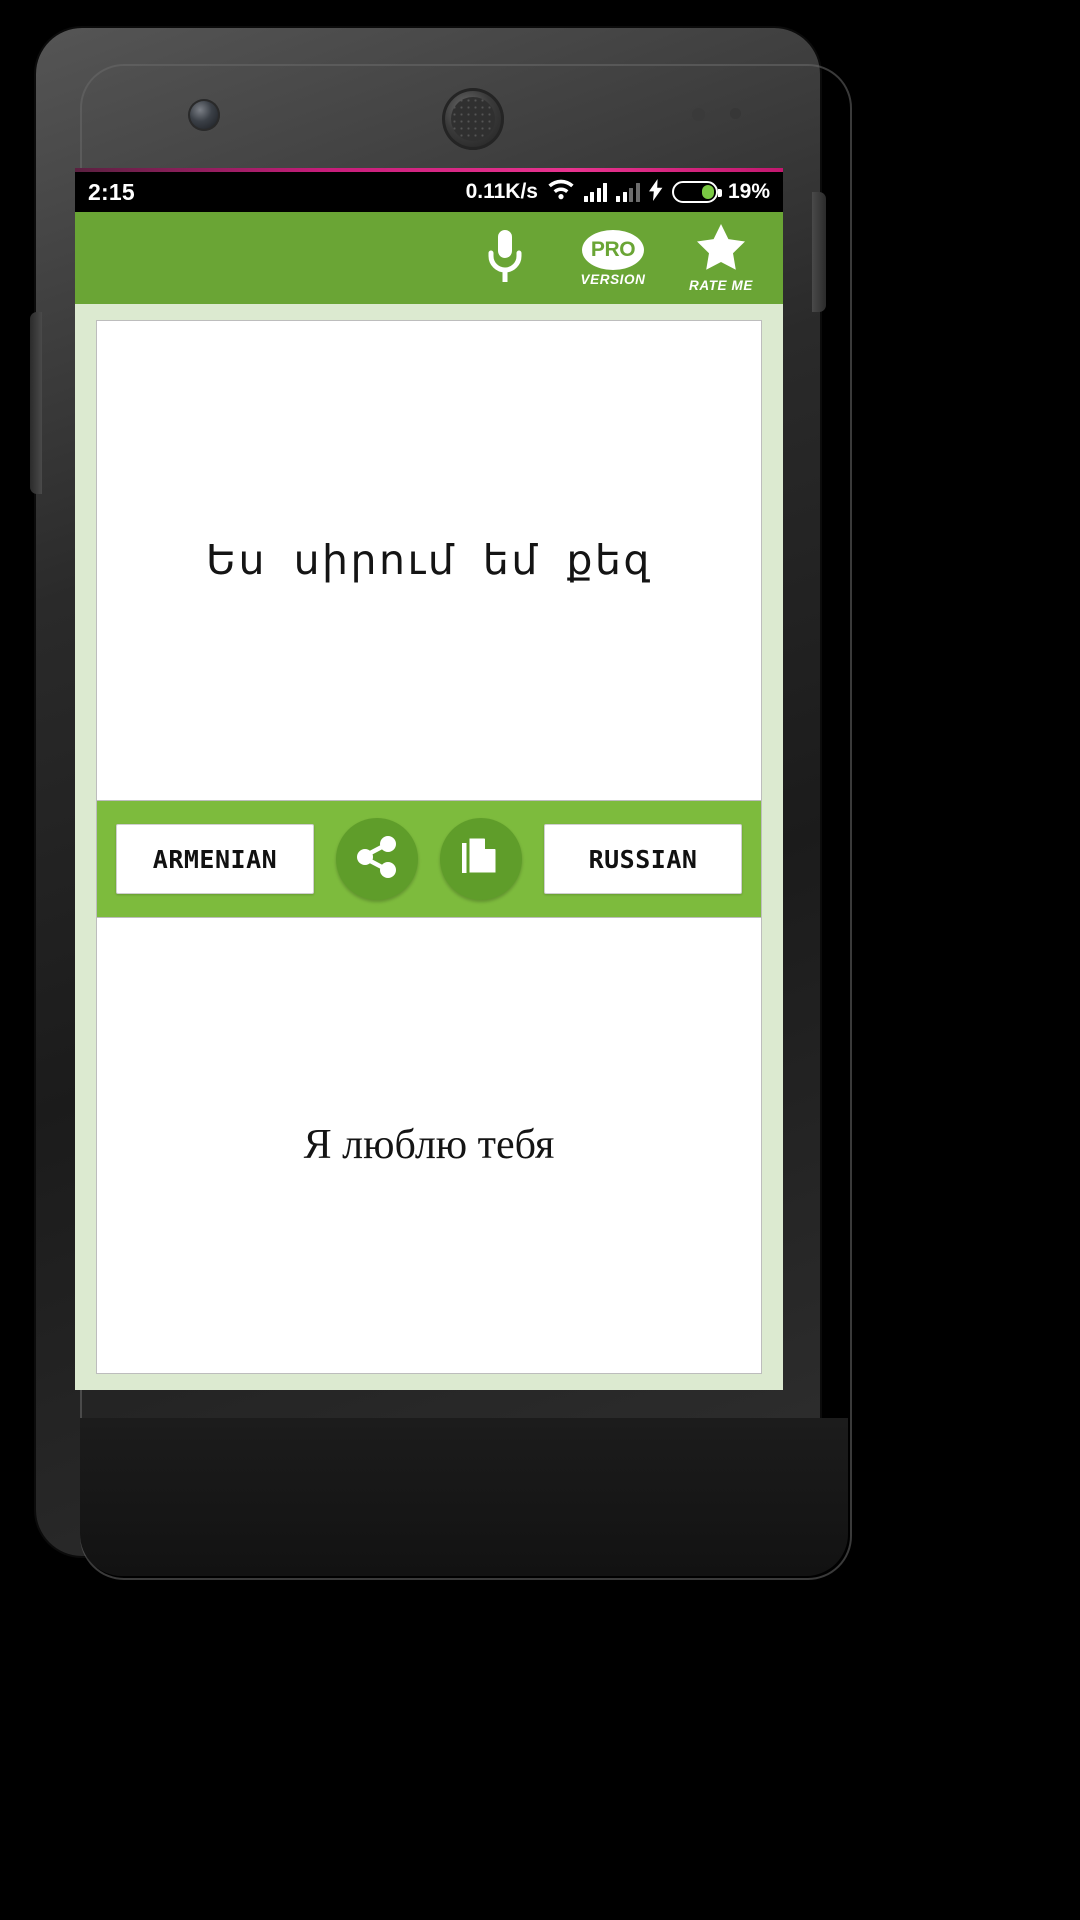 This screenshot has height=1920, width=1080. I want to click on copy-icon, so click(481, 859).